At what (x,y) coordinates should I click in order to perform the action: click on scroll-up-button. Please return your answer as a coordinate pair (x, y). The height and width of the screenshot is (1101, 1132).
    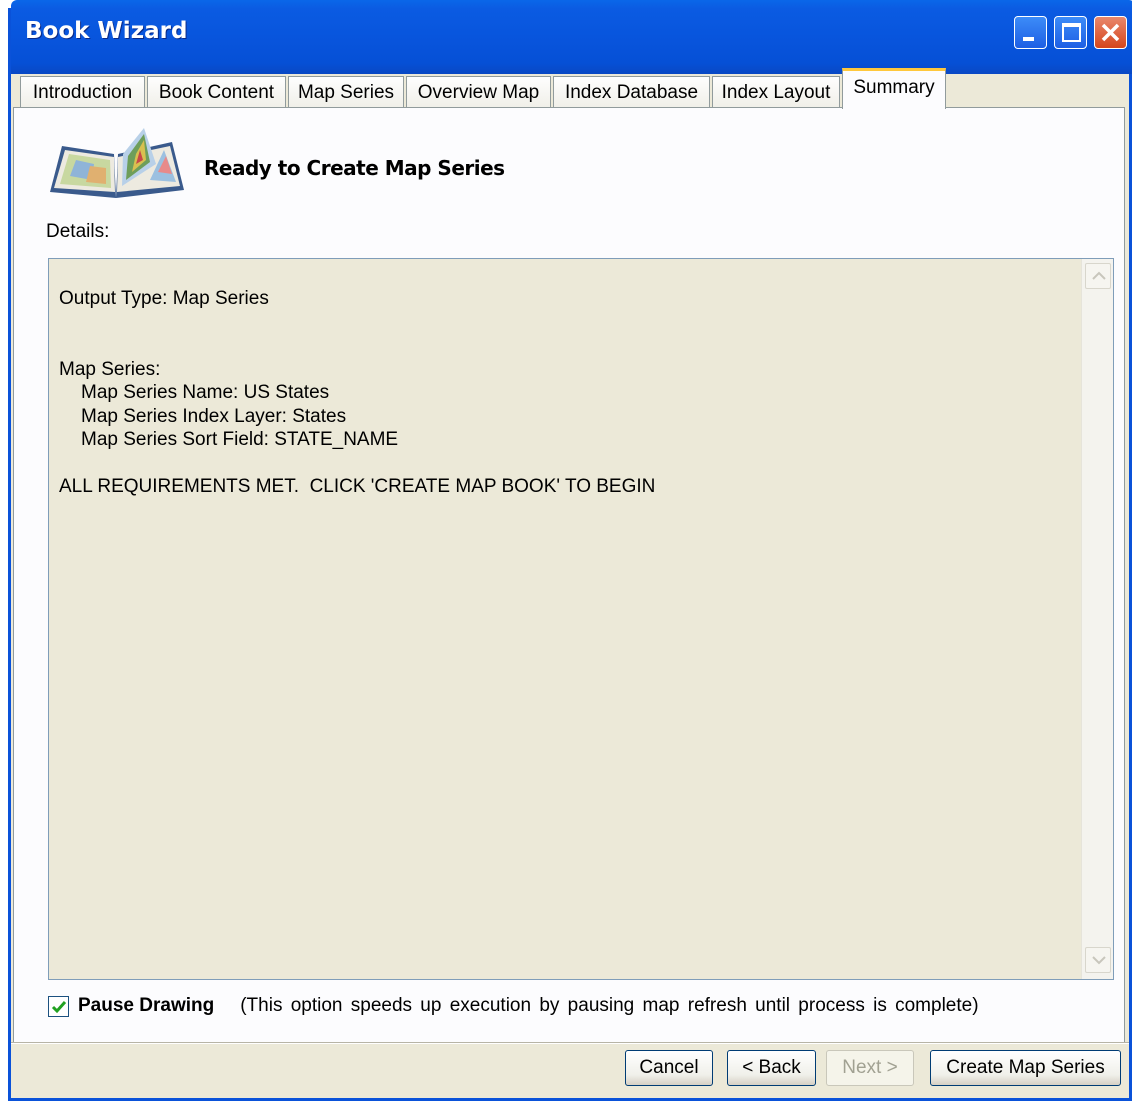
    Looking at the image, I should click on (1098, 276).